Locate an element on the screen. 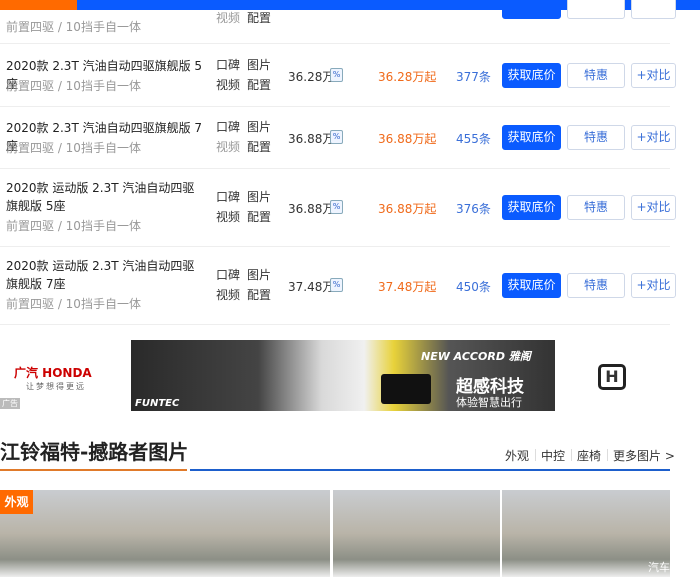 The width and height of the screenshot is (700, 577). title-underline-orange is located at coordinates (93, 470).